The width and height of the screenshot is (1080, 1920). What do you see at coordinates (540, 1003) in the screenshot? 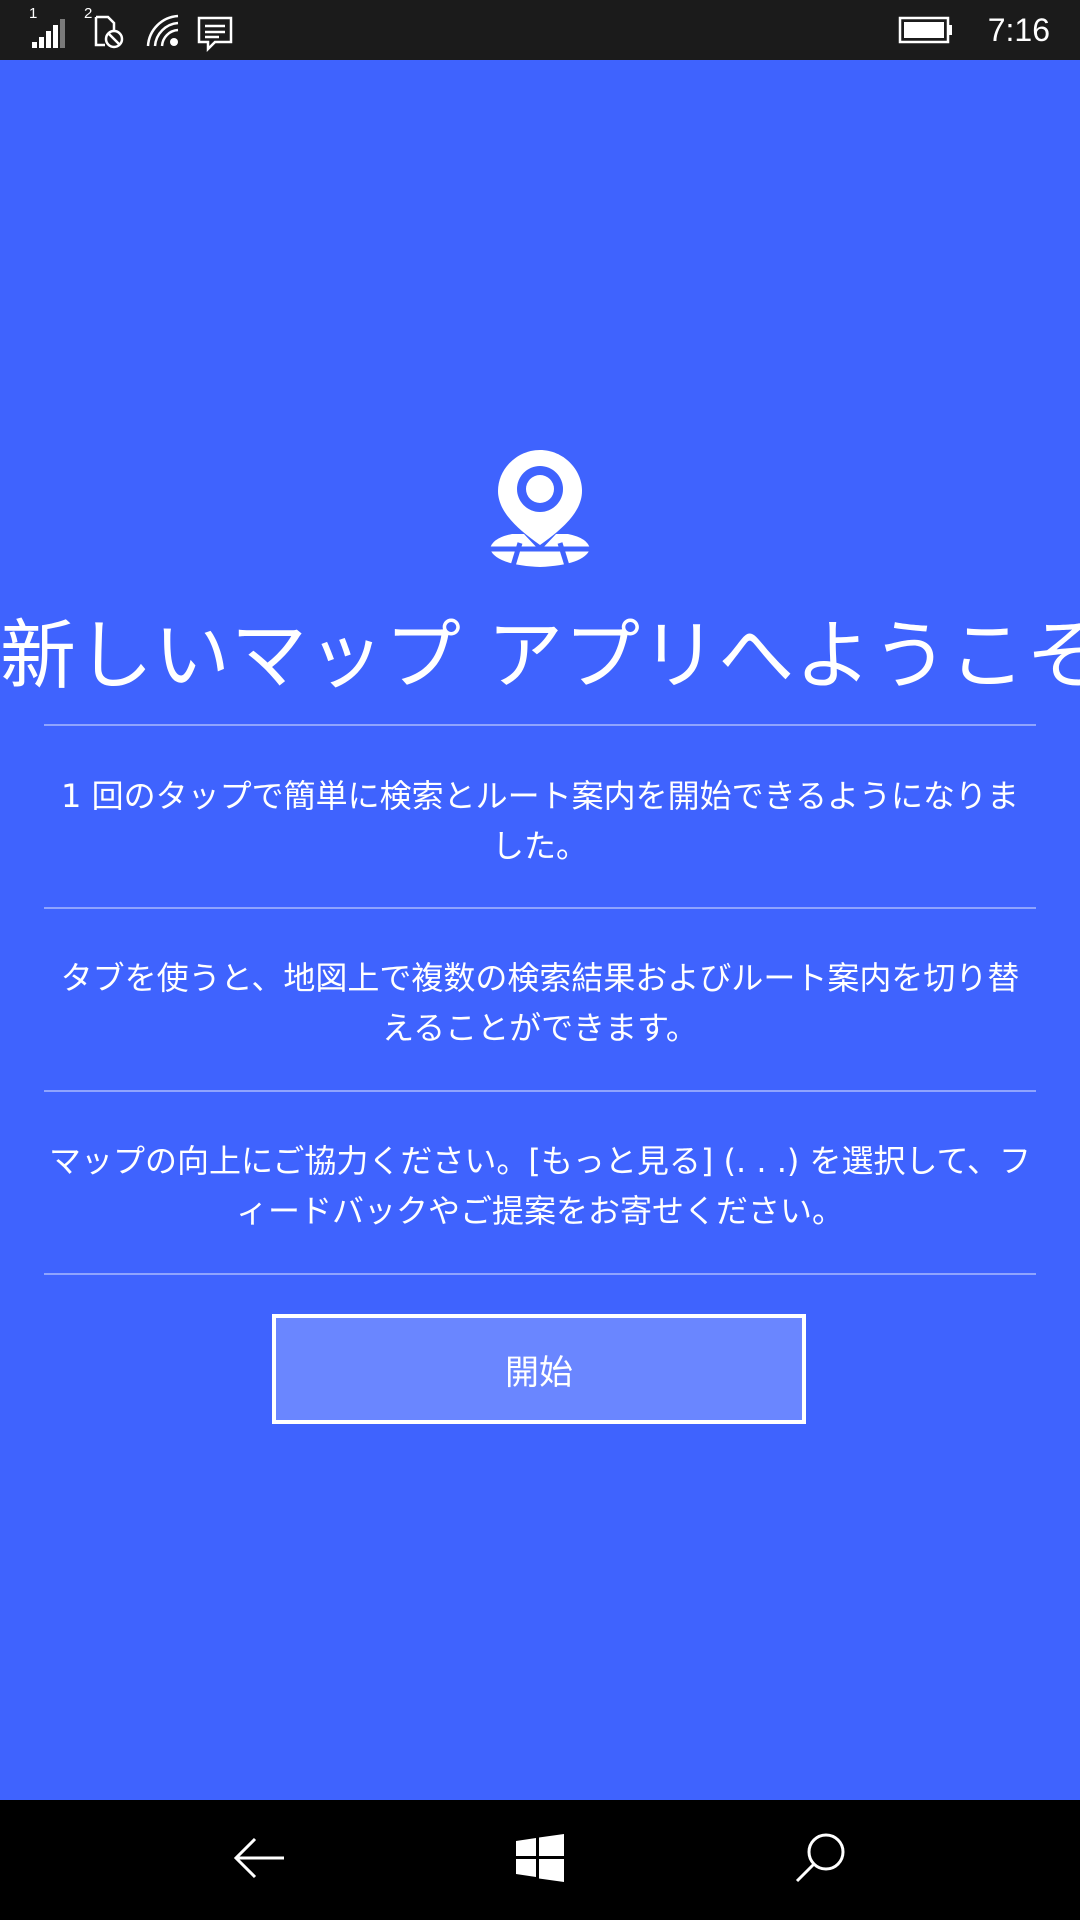
I see `info-paragraph-2: タブを使うと、地図上で複数の検索結果およびルート案内を切り替えることができます。` at bounding box center [540, 1003].